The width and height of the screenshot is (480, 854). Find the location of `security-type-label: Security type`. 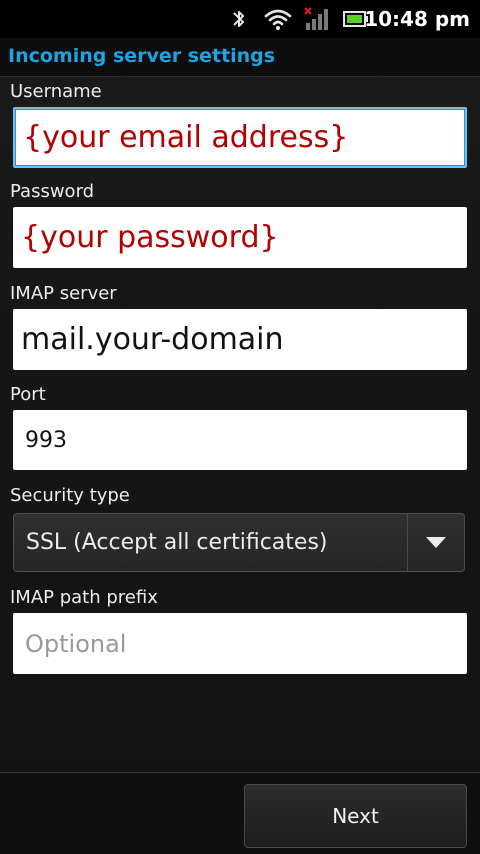

security-type-label: Security type is located at coordinates (70, 495).